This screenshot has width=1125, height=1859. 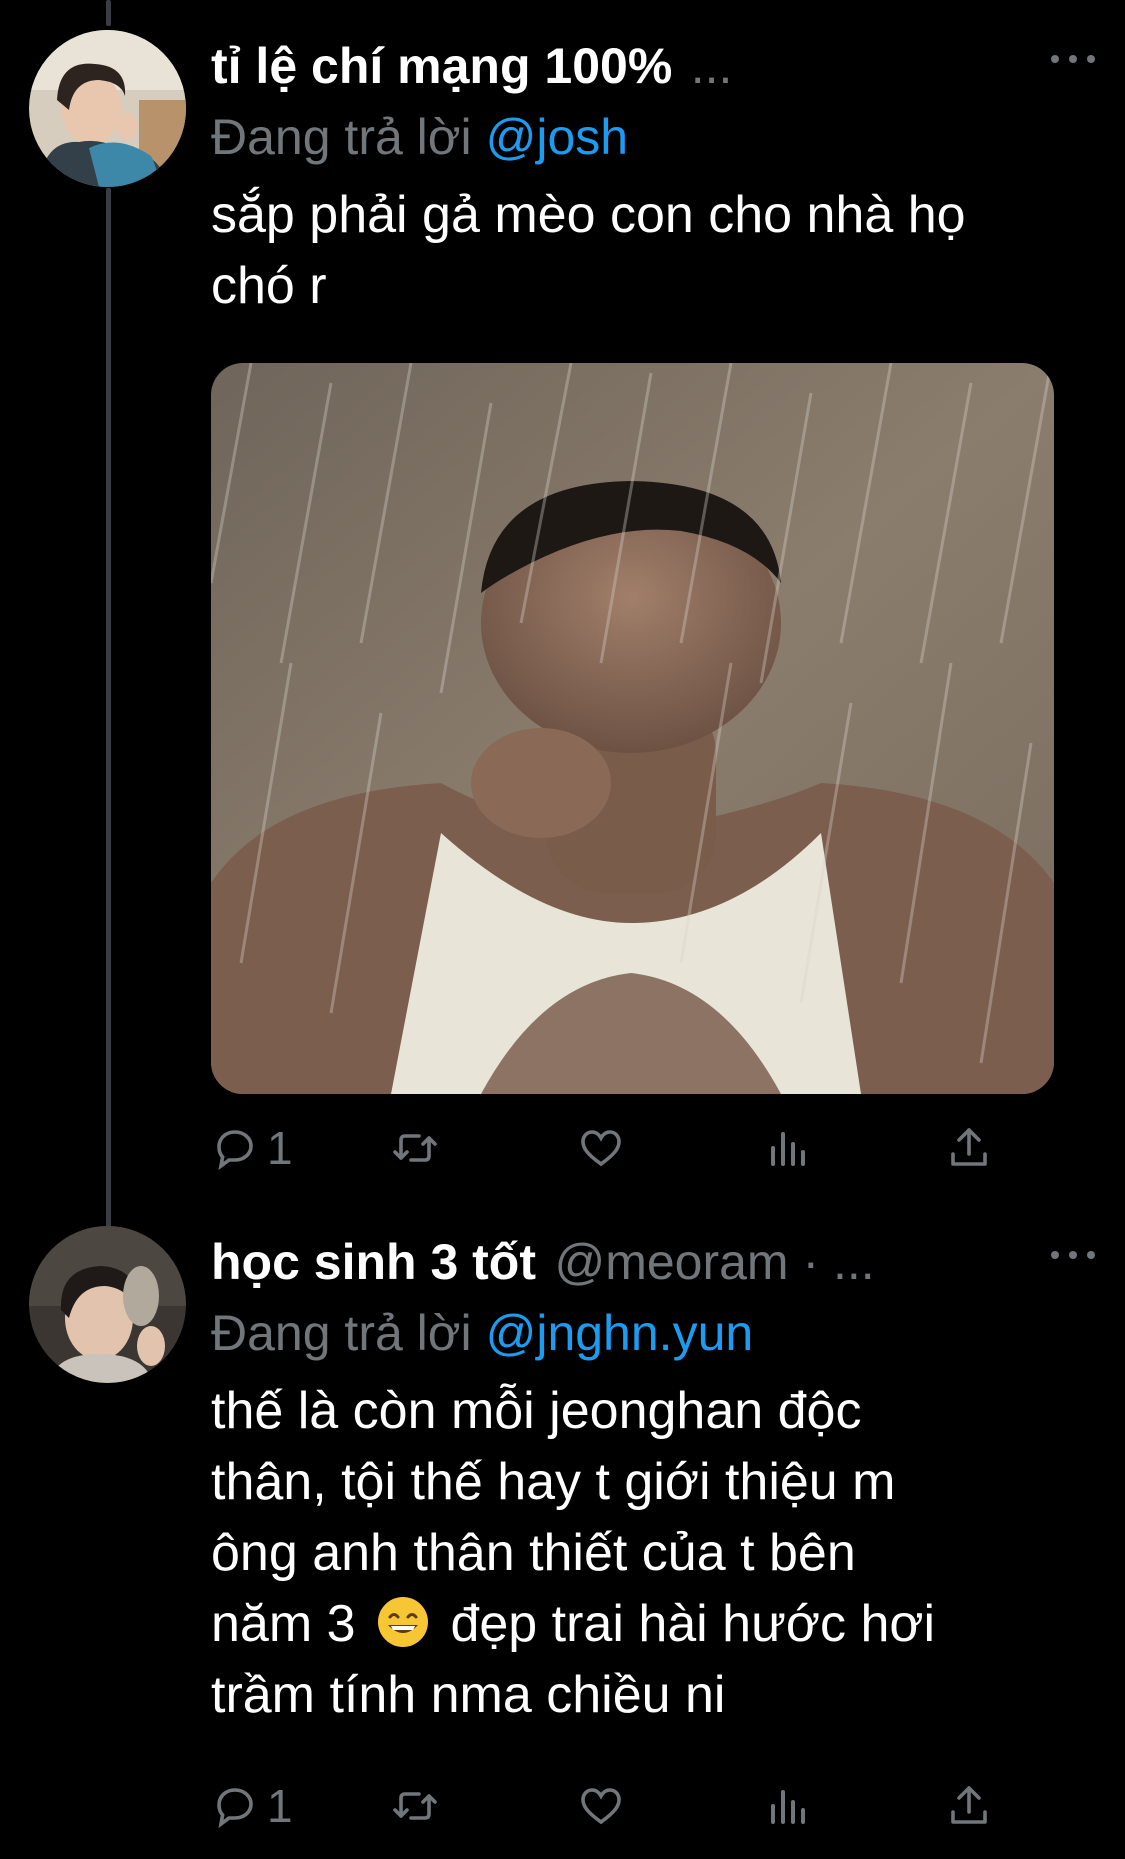 I want to click on replying-to-row: Đang trả lời @josh, so click(x=653, y=137).